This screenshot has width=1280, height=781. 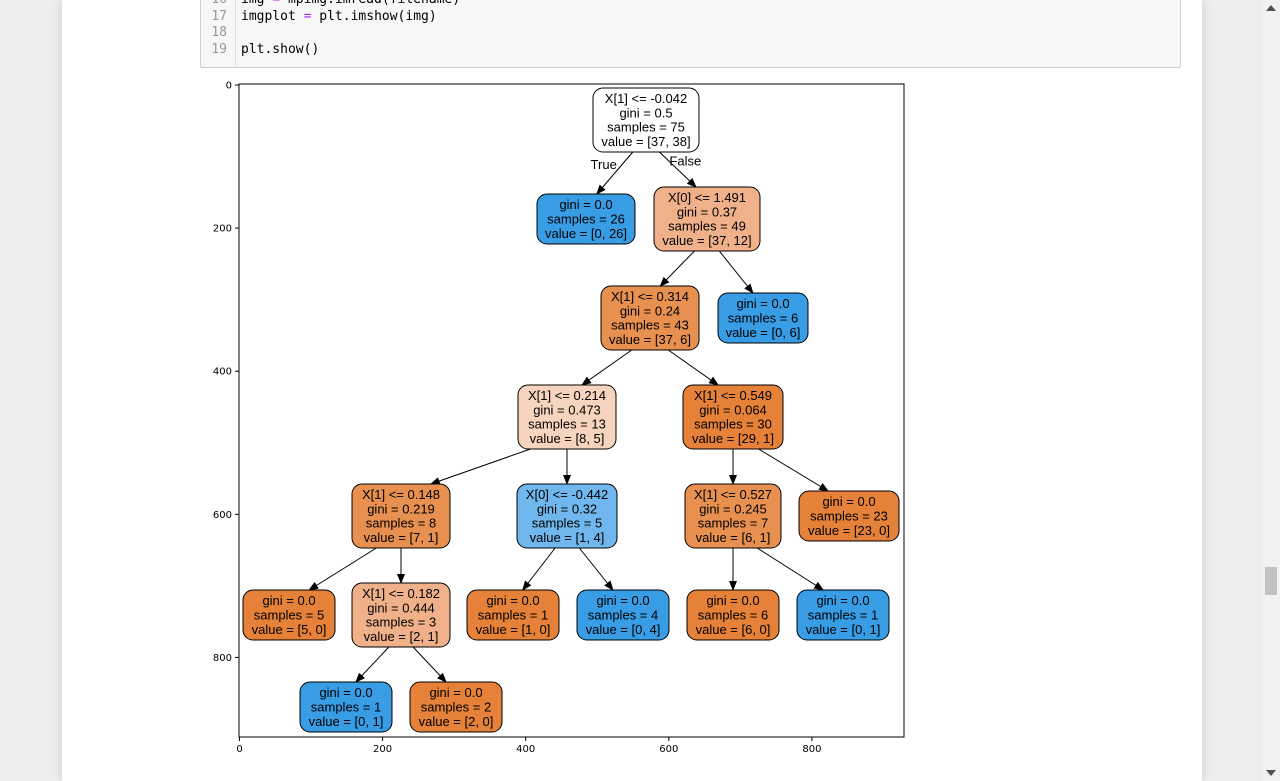 I want to click on tree-node-text: samples = 13, so click(x=567, y=424).